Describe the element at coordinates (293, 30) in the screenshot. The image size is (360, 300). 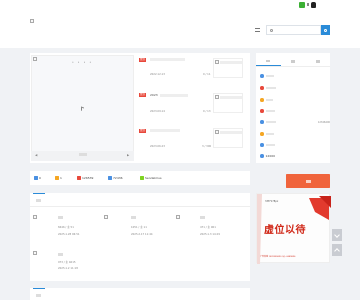
I see `search-box` at that location.